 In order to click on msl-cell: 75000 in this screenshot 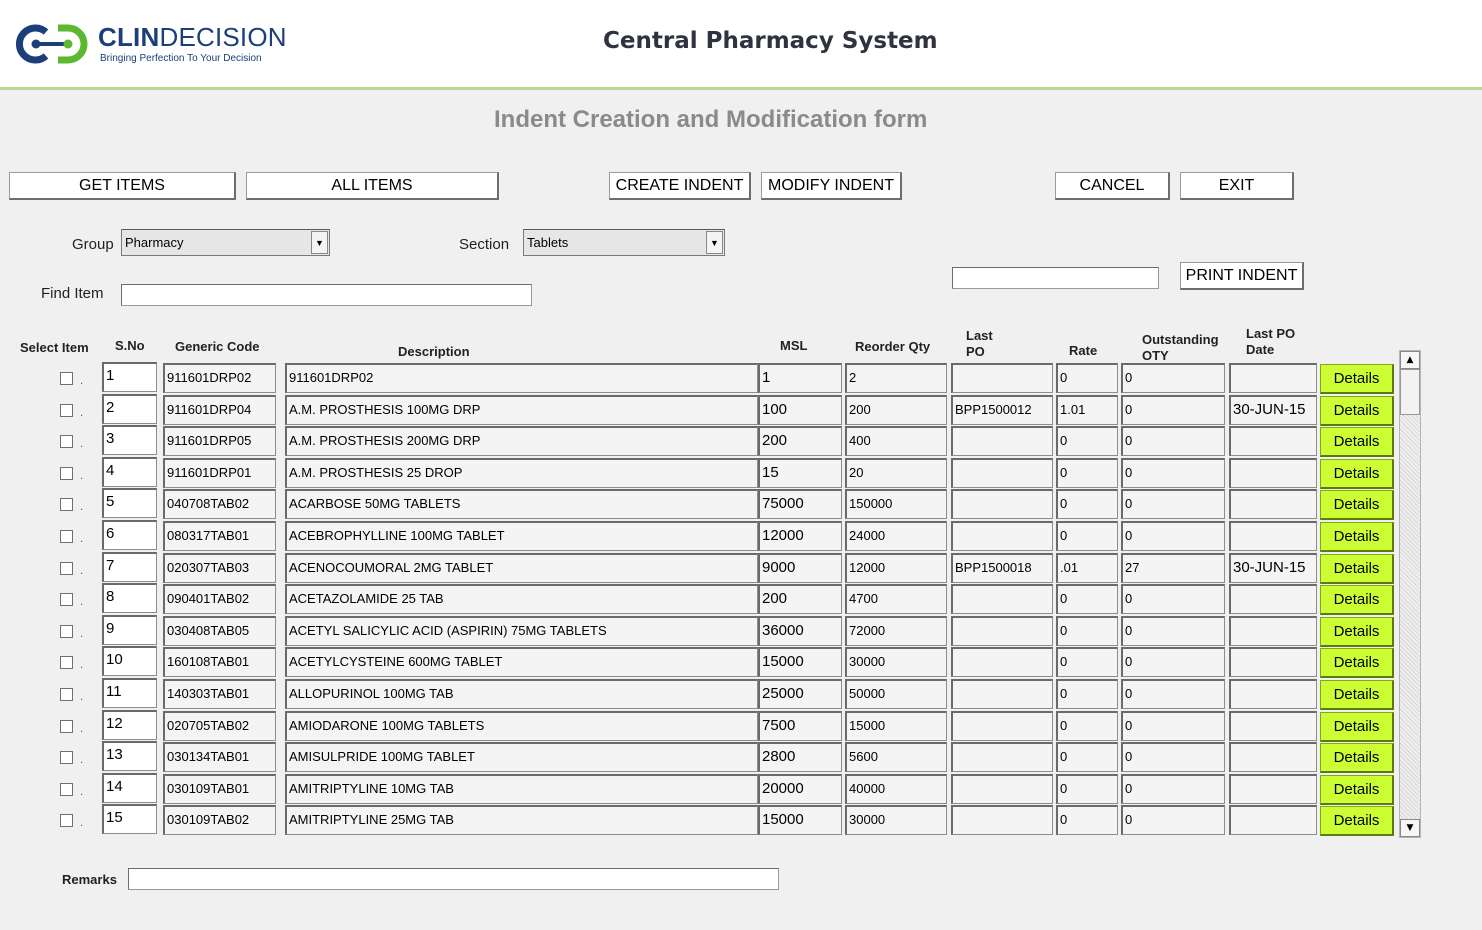, I will do `click(800, 504)`.